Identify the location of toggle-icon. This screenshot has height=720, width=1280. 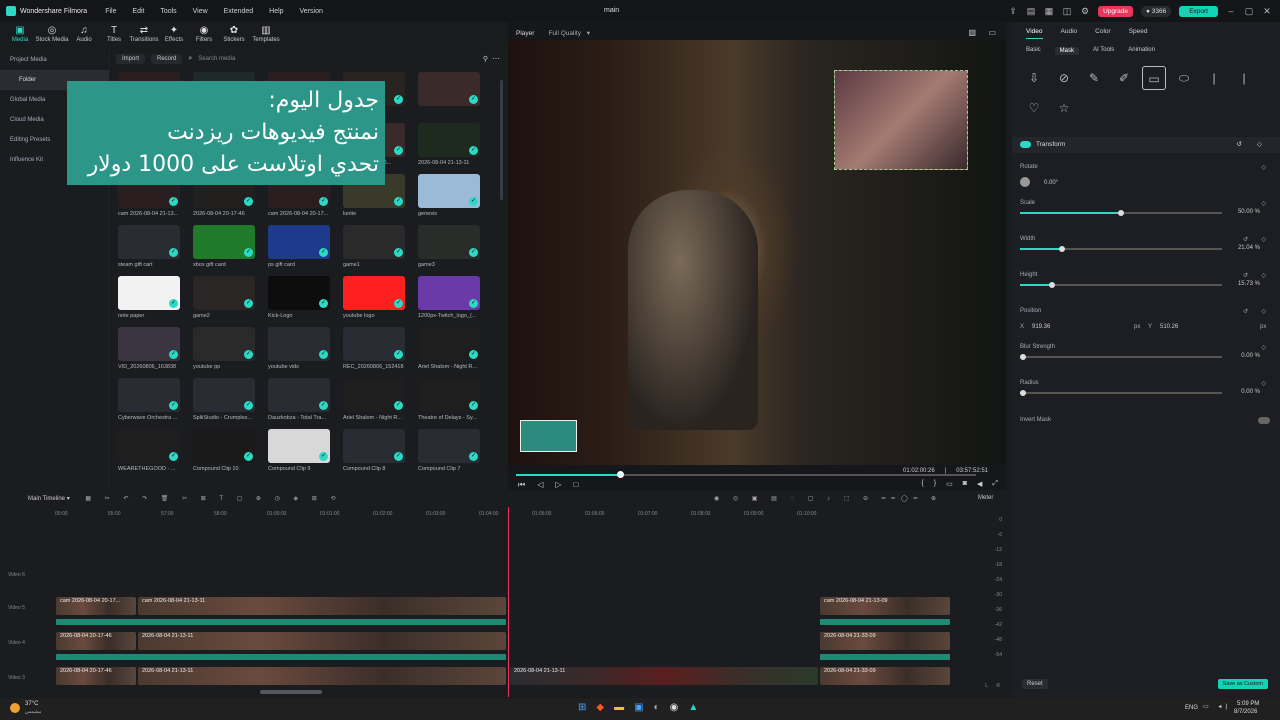
(1025, 144).